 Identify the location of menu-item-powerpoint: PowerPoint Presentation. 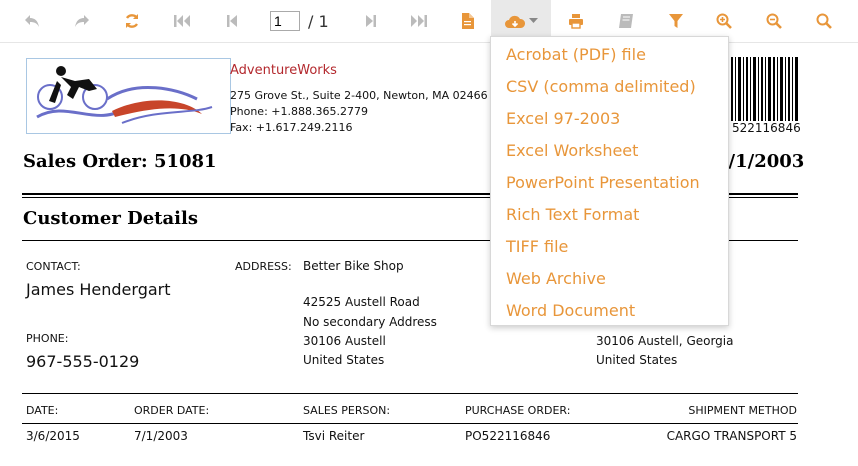
(609, 183).